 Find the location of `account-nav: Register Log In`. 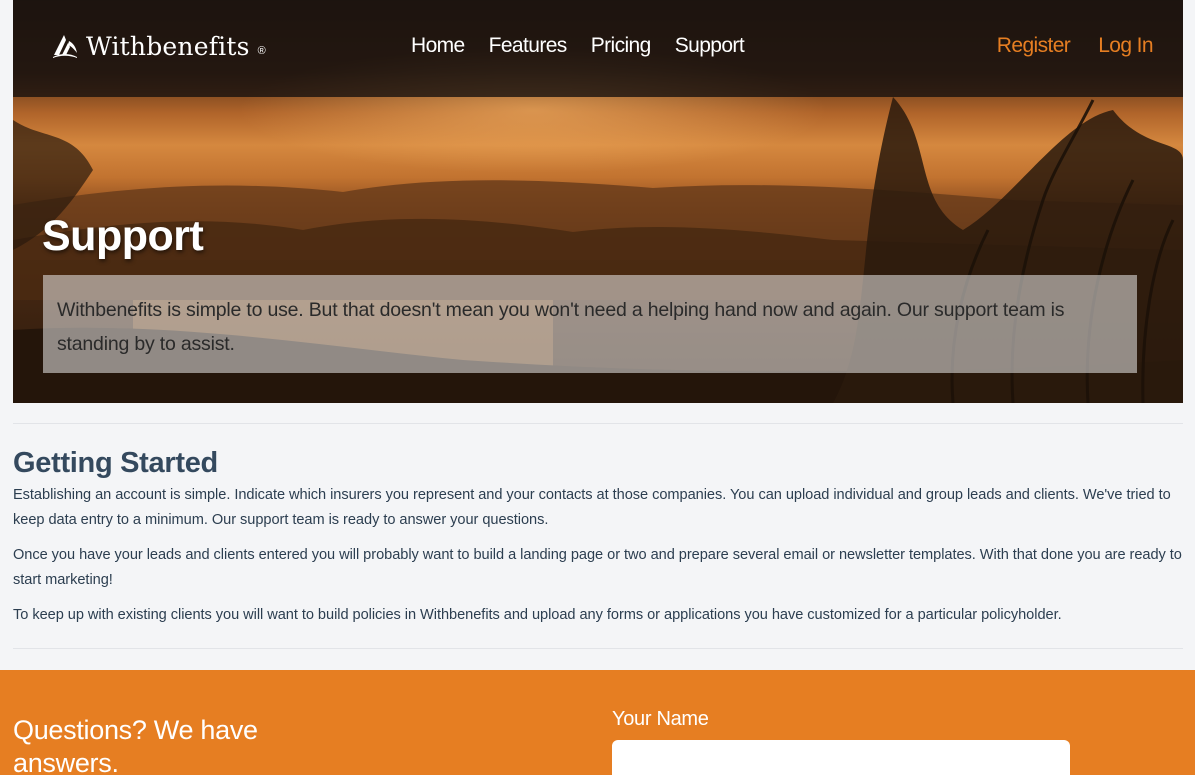

account-nav: Register Log In is located at coordinates (1075, 46).